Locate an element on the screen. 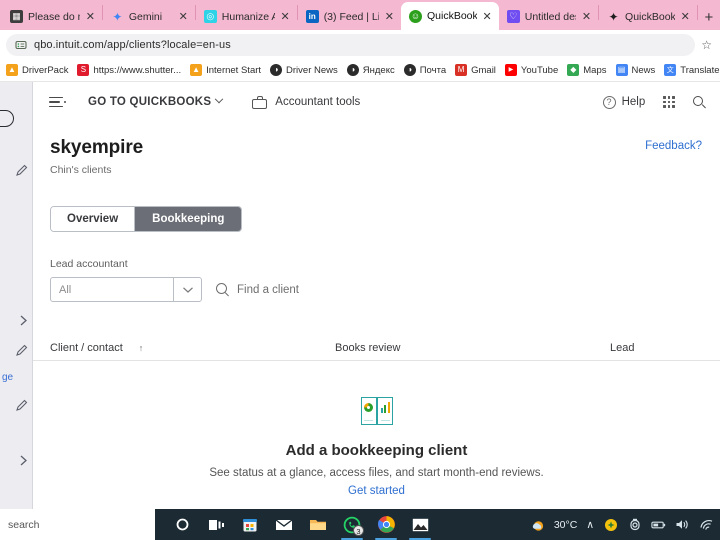 This screenshot has width=720, height=540. browser-tab-6: ✦ QuickBooks ✕ is located at coordinates (648, 16).